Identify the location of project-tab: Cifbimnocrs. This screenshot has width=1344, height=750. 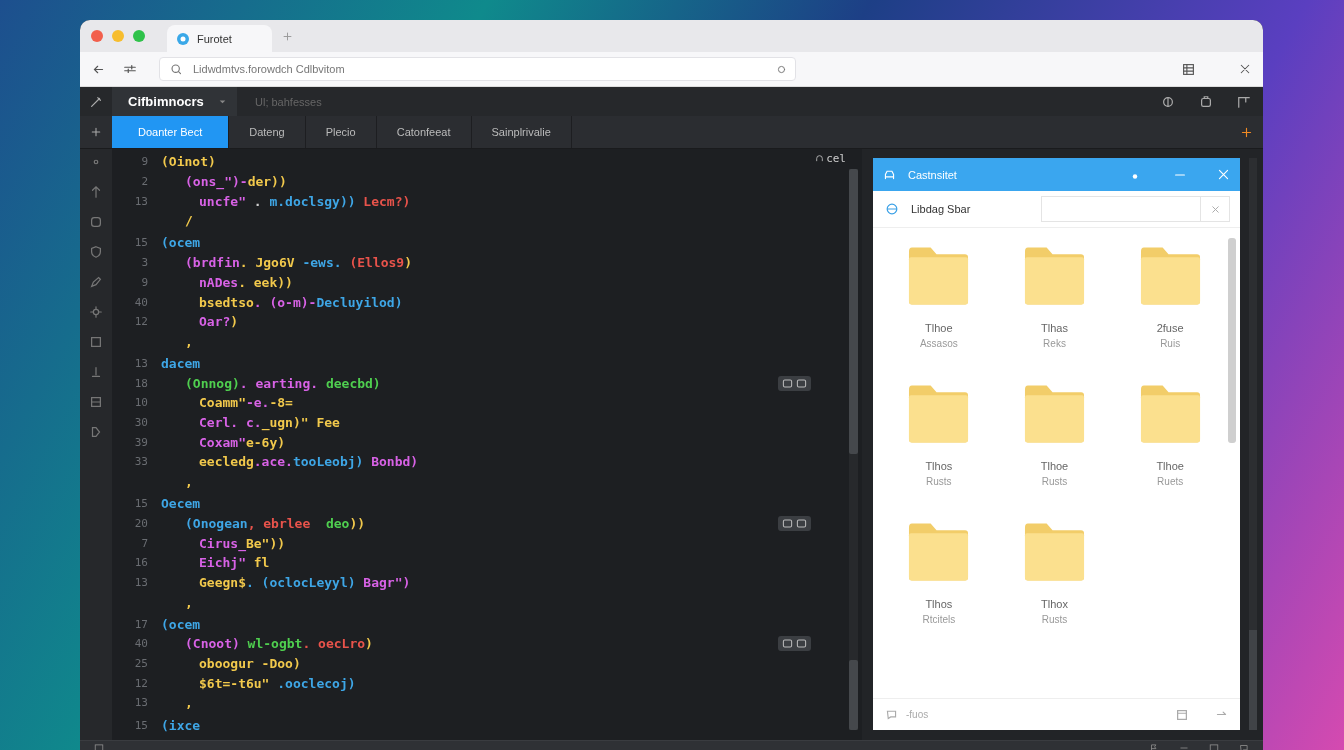
(174, 101).